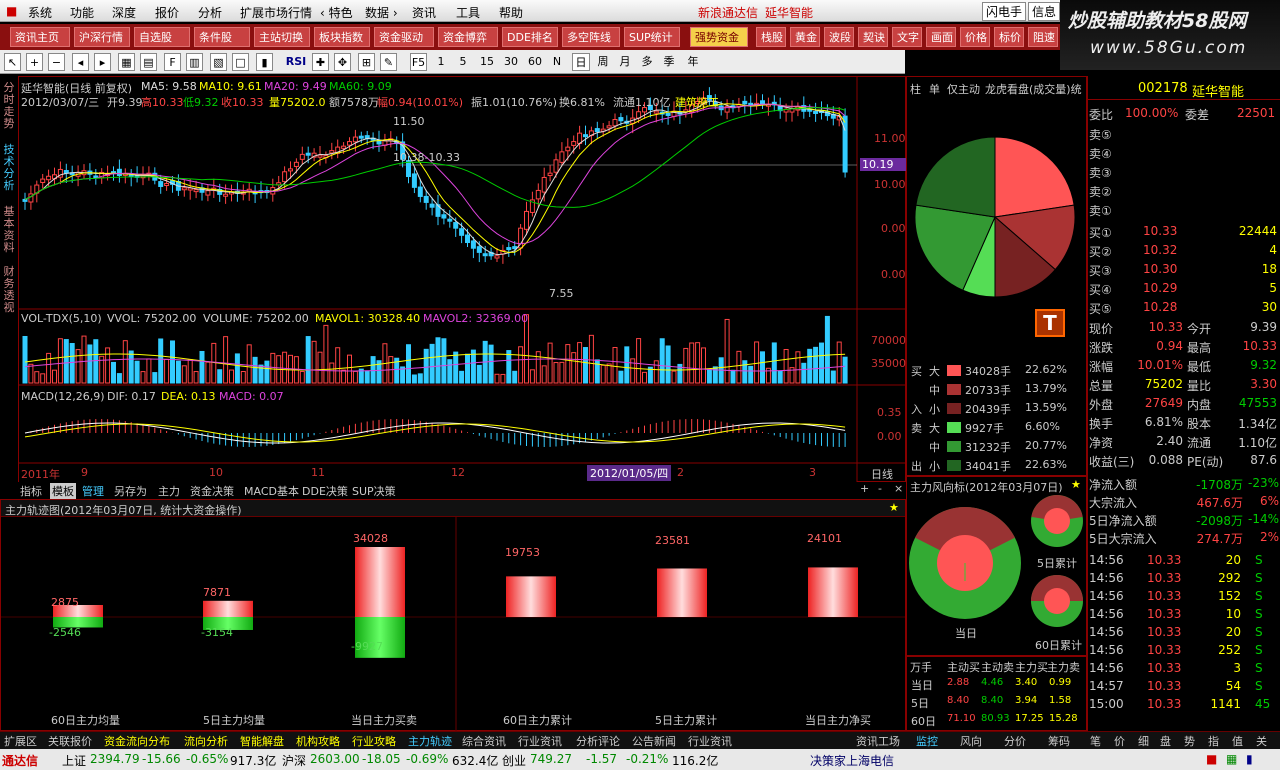 The height and width of the screenshot is (770, 1280). What do you see at coordinates (296, 62) in the screenshot?
I see `rsi-button: RSI` at bounding box center [296, 62].